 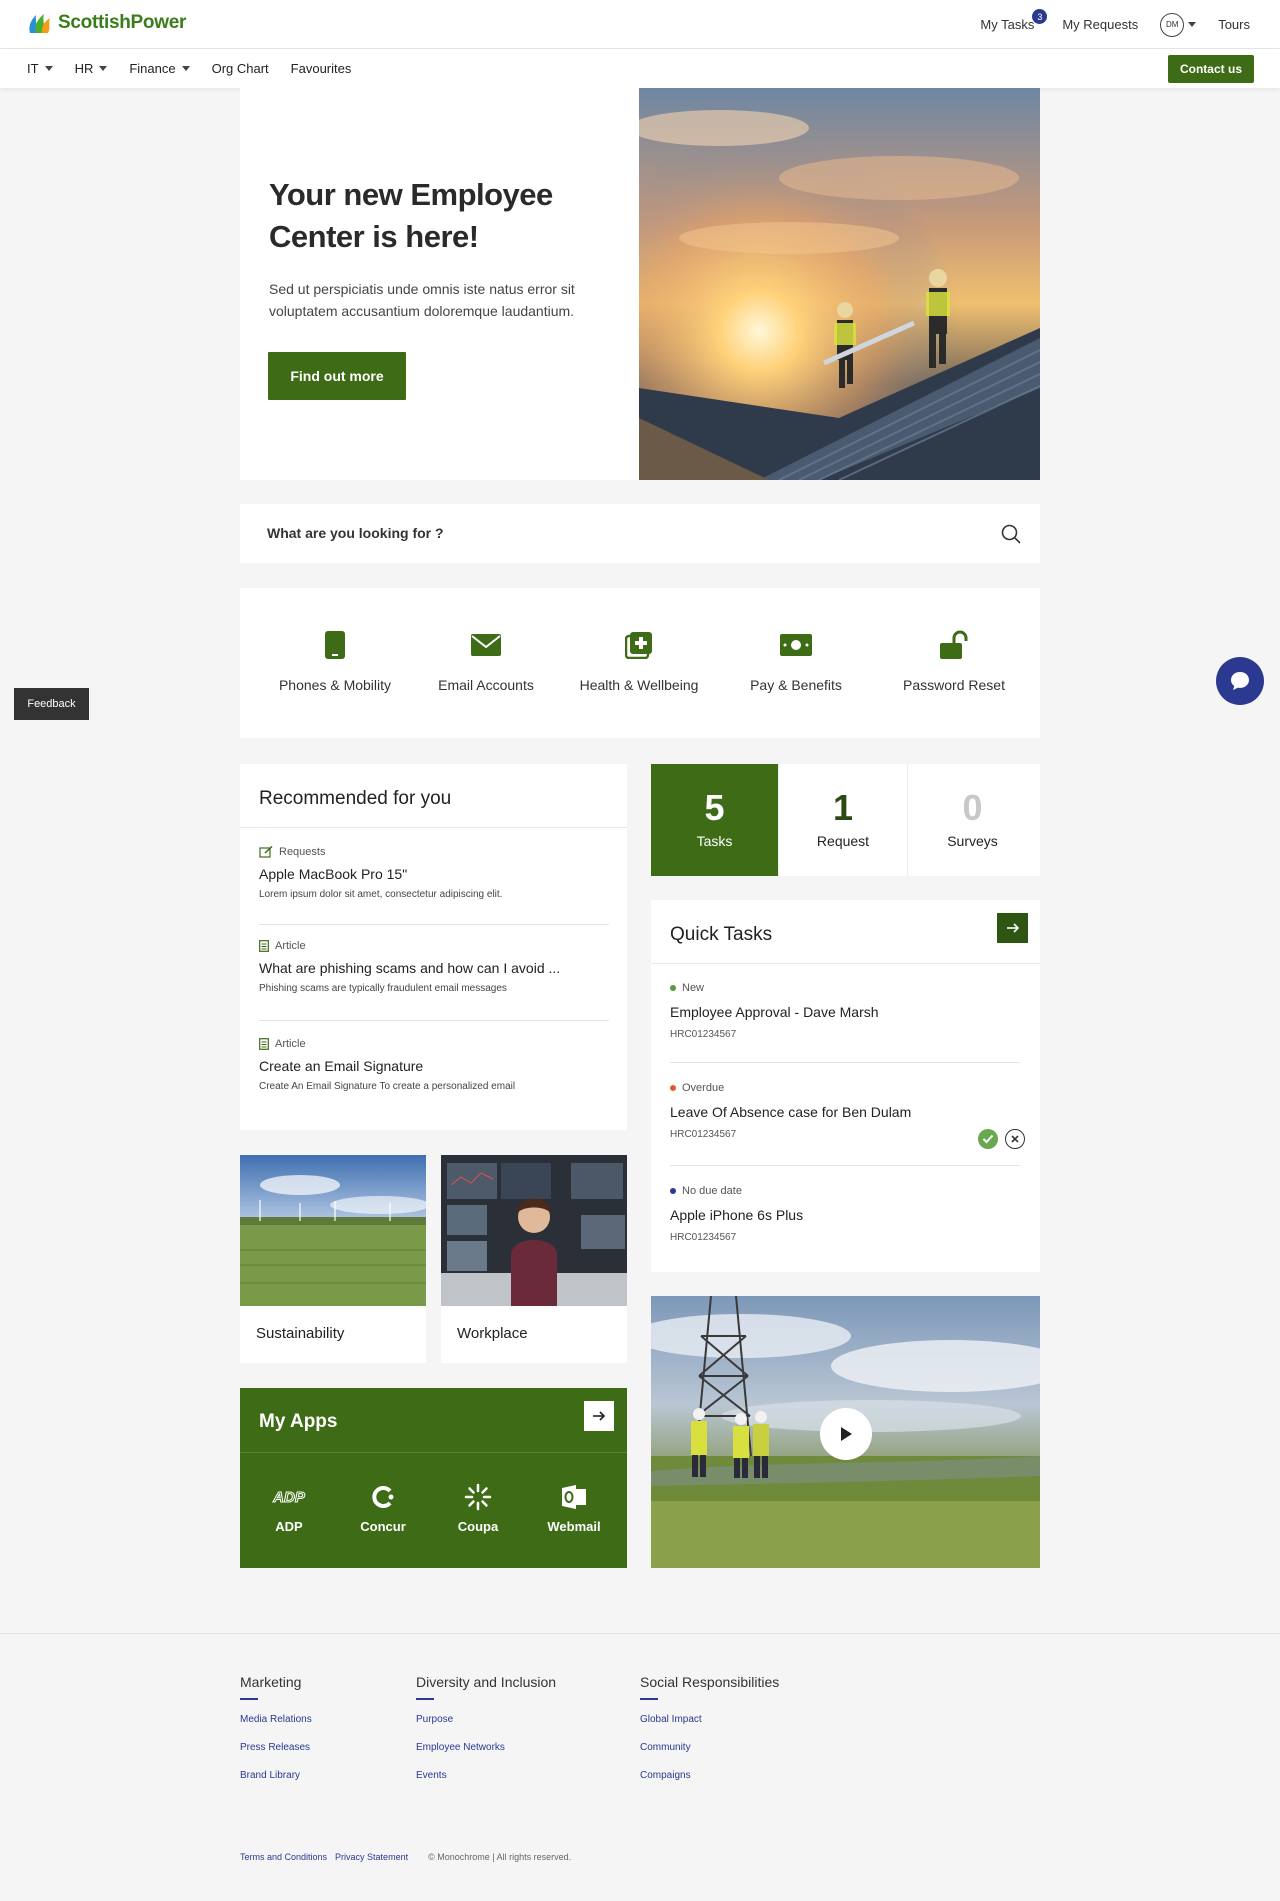 I want to click on contact-us-button: Contact us, so click(x=1210, y=69).